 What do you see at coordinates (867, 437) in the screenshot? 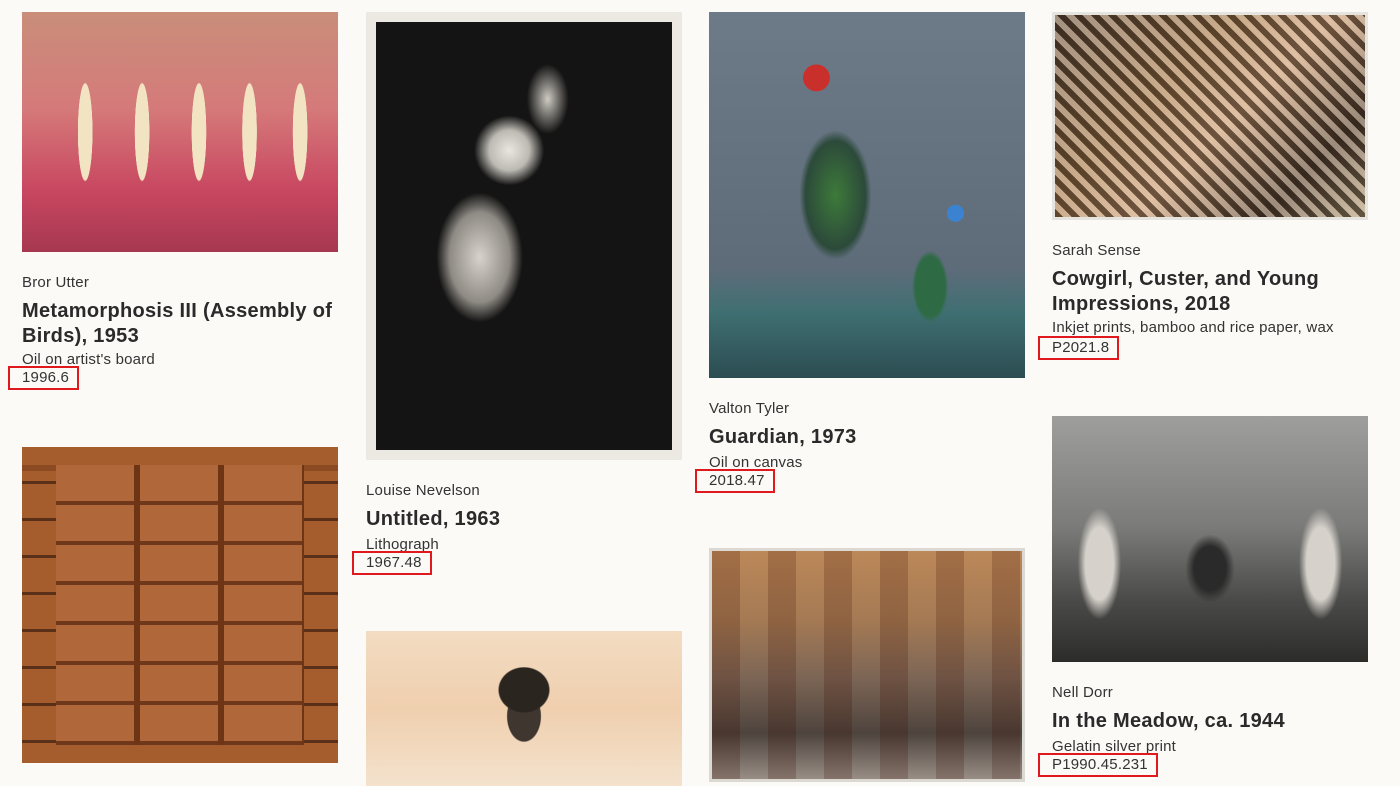
I see `artwork-title: Guardian, 1973` at bounding box center [867, 437].